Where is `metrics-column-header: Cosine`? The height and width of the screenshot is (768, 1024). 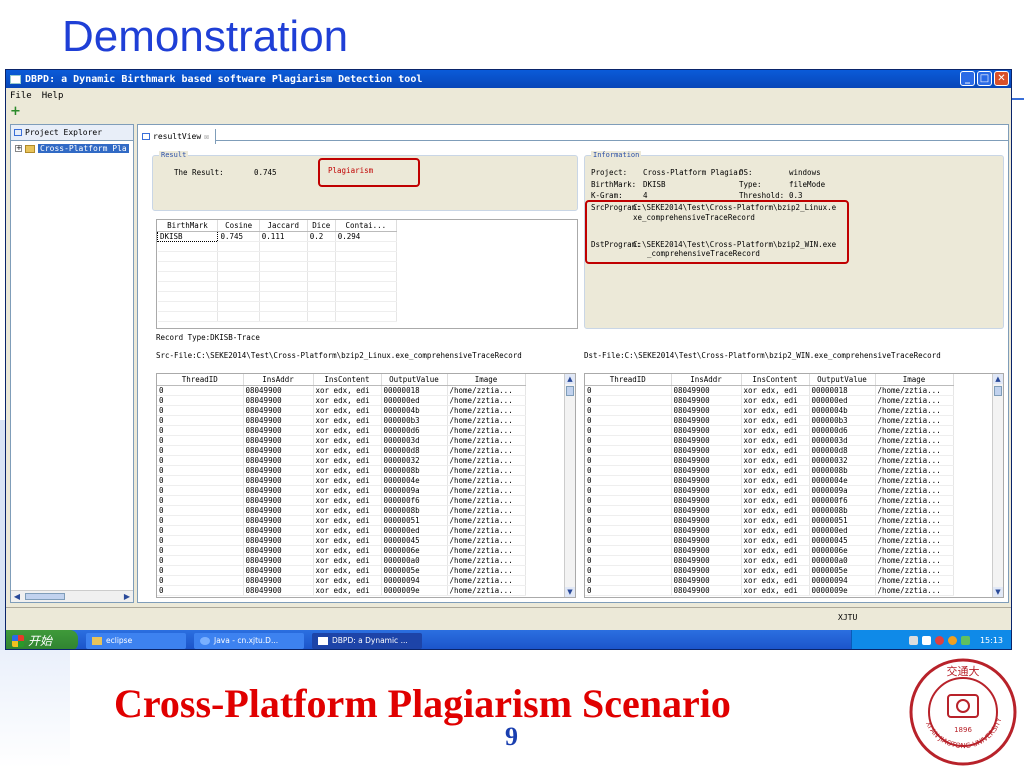 metrics-column-header: Cosine is located at coordinates (238, 226).